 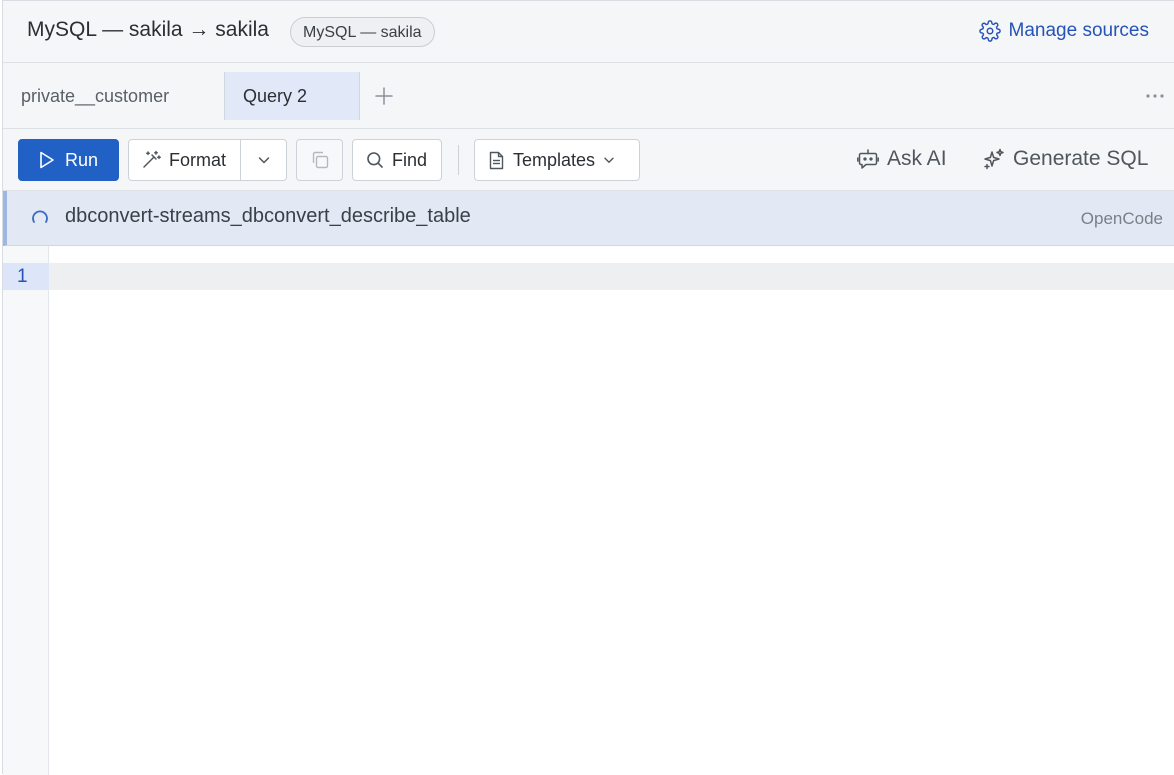 I want to click on format-button-group: Format, so click(x=207, y=160).